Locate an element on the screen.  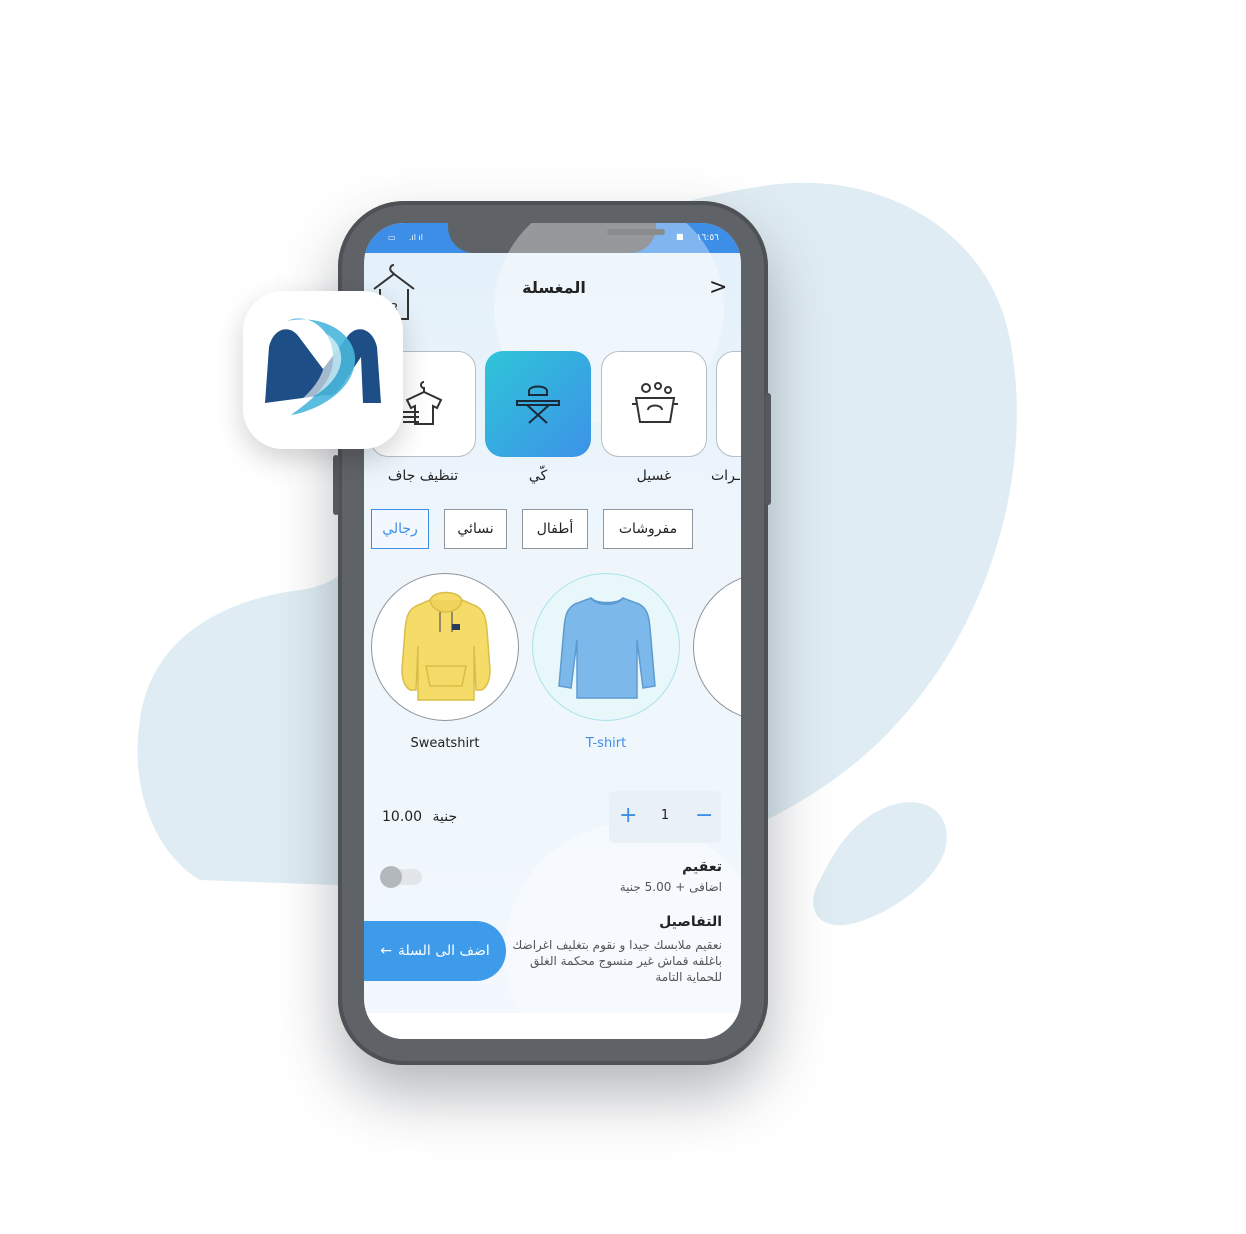
item-price: جنية 10.00 is located at coordinates (419, 817).